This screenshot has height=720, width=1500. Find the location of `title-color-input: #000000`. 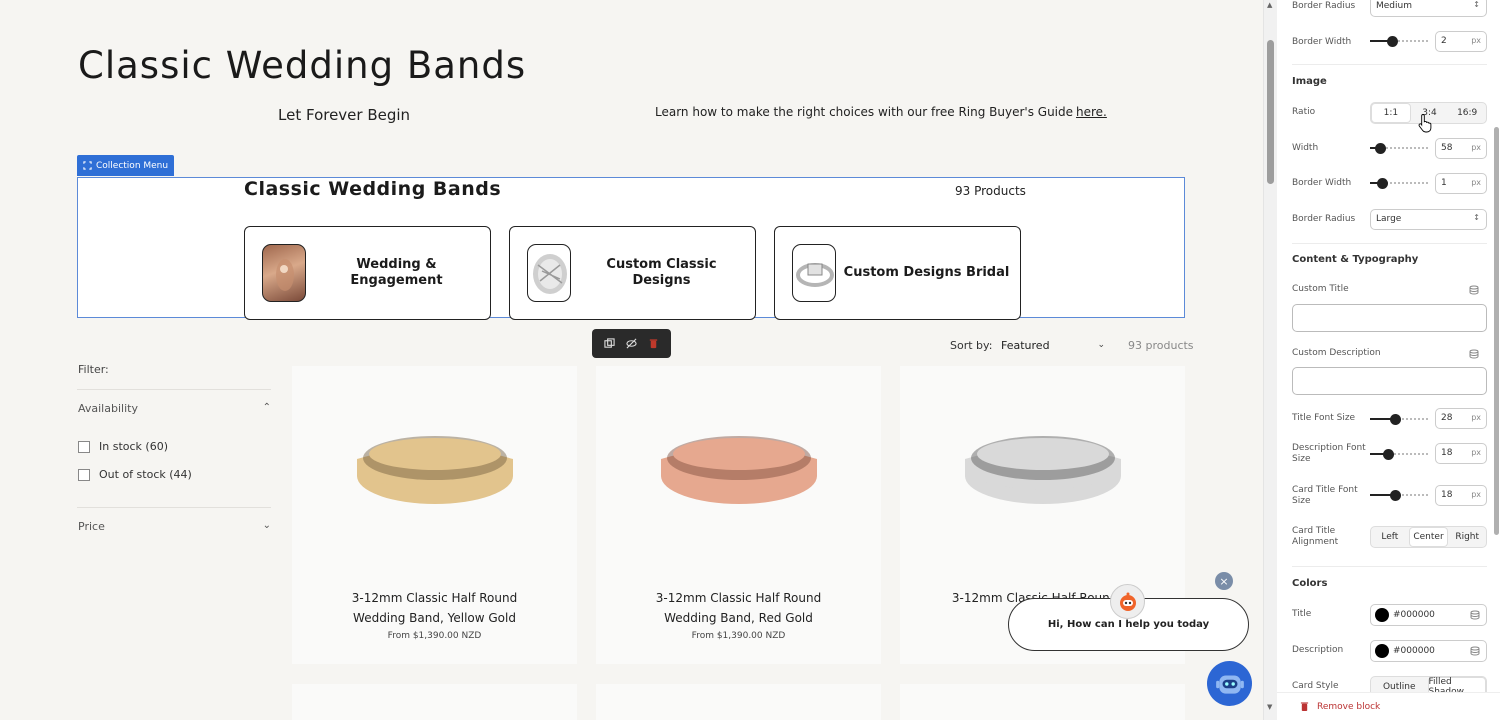

title-color-input: #000000 is located at coordinates (1428, 615).